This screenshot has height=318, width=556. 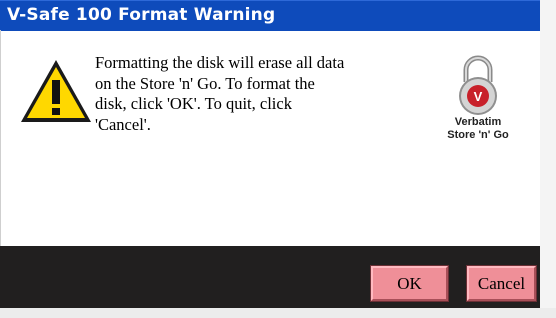 What do you see at coordinates (141, 15) in the screenshot?
I see `window-title: V-Safe 100 Format Warning` at bounding box center [141, 15].